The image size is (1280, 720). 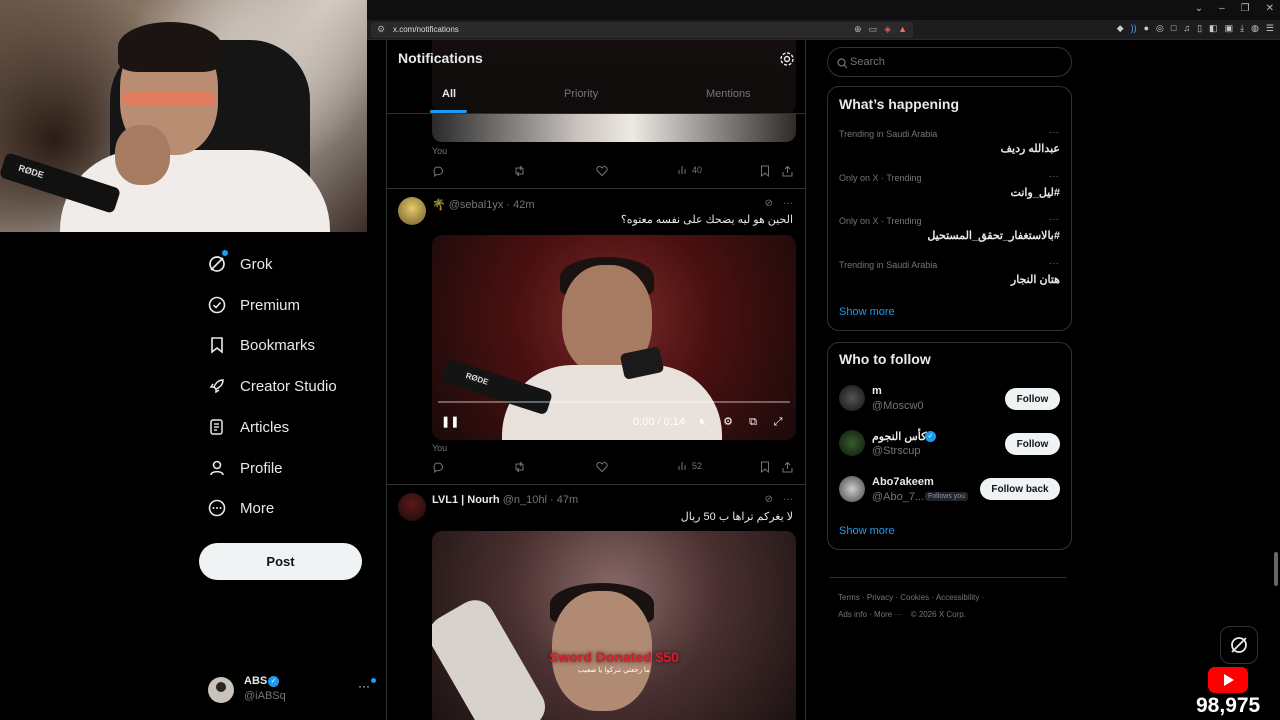 What do you see at coordinates (1020, 489) in the screenshot?
I see `follow-back-button: Follow back` at bounding box center [1020, 489].